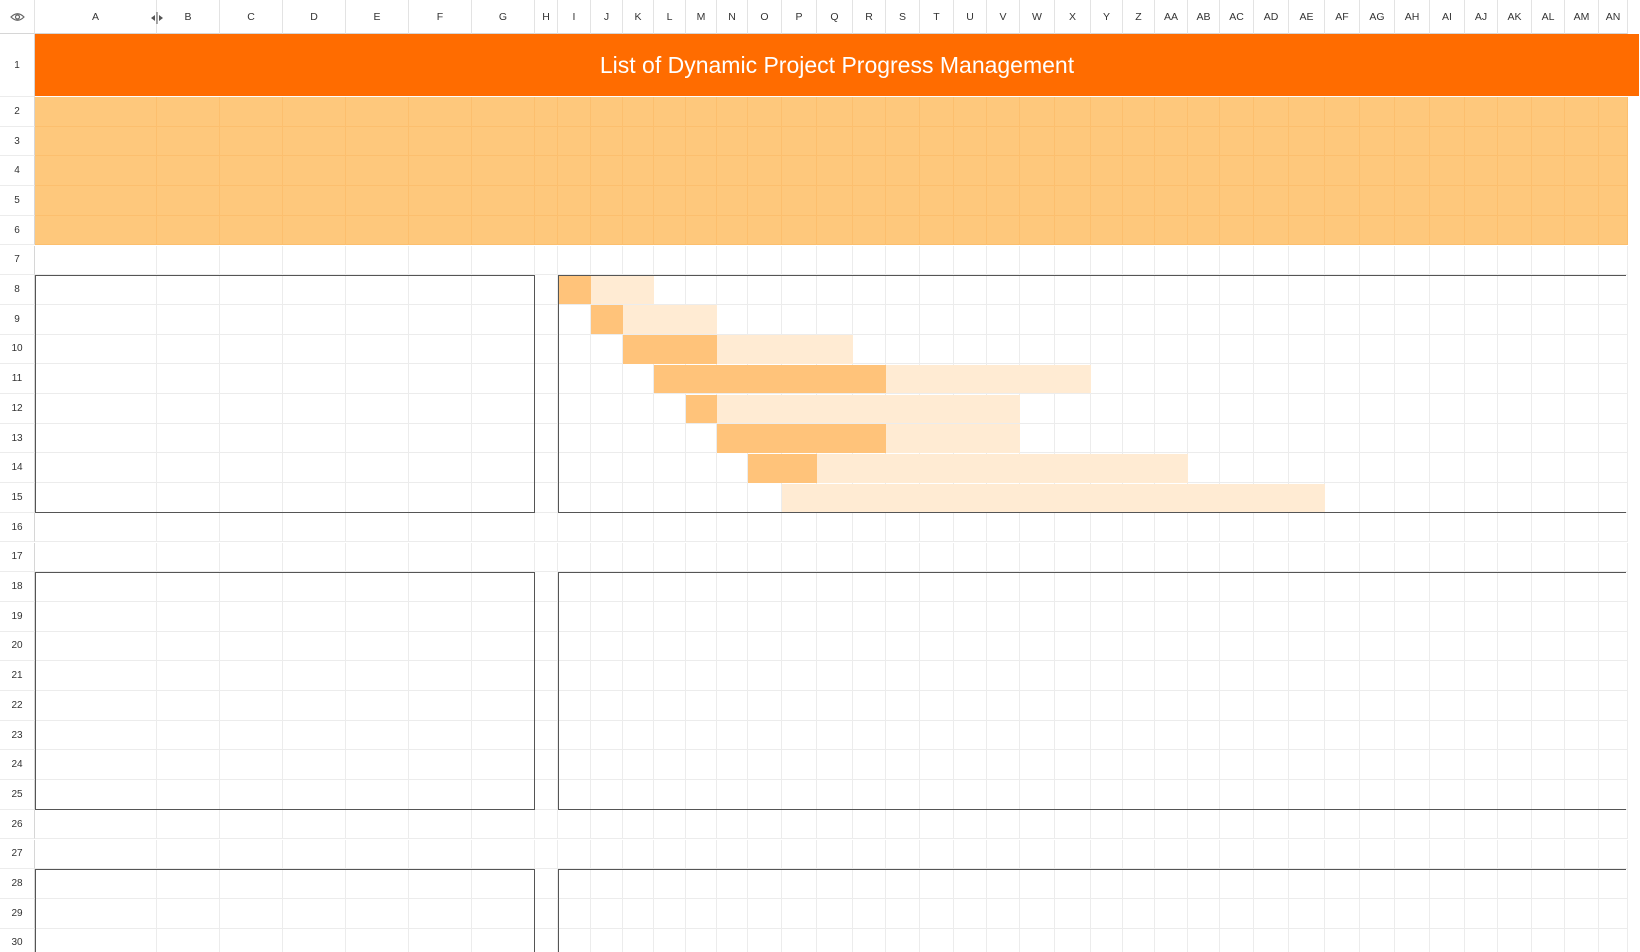 Image resolution: width=1640 pixels, height=952 pixels. What do you see at coordinates (1307, 913) in the screenshot?
I see `cell-ae29` at bounding box center [1307, 913].